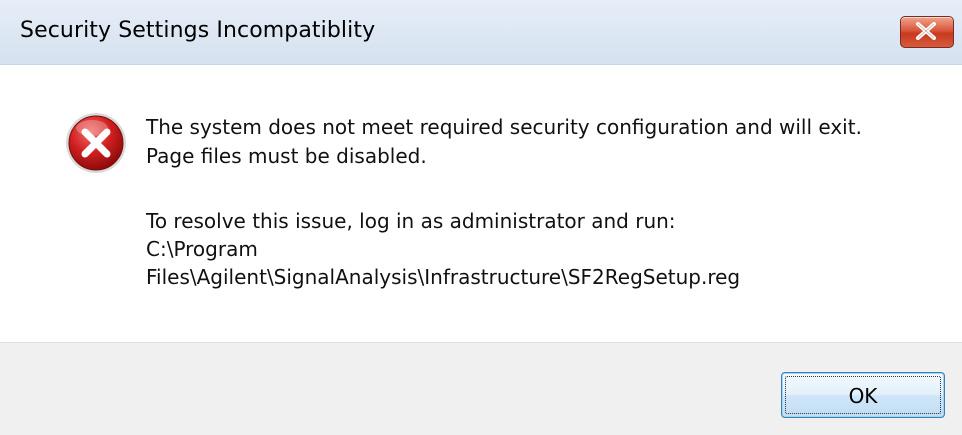  Describe the element at coordinates (863, 395) in the screenshot. I see `ok-button: OK` at that location.